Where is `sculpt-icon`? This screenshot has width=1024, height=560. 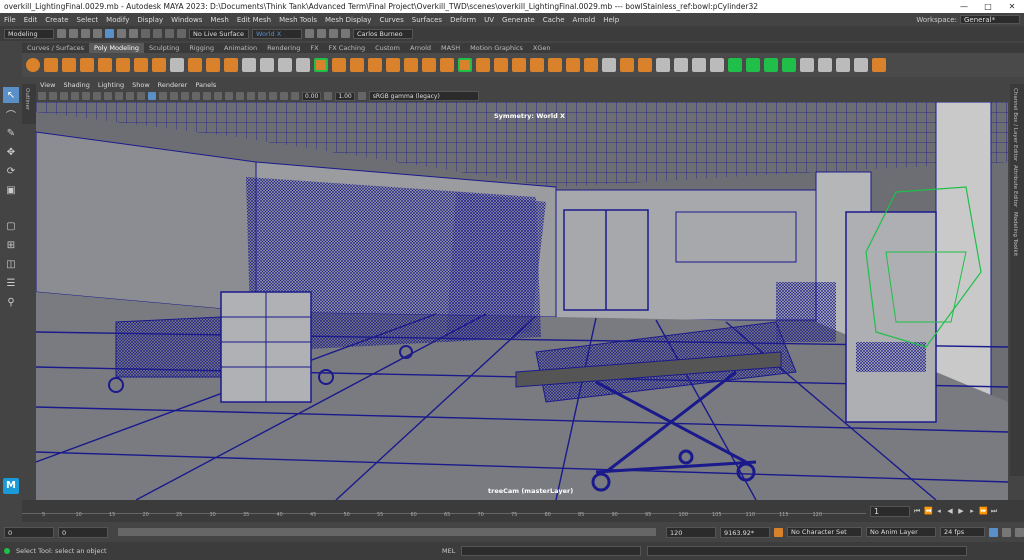
sculpt-icon is located at coordinates (879, 65).